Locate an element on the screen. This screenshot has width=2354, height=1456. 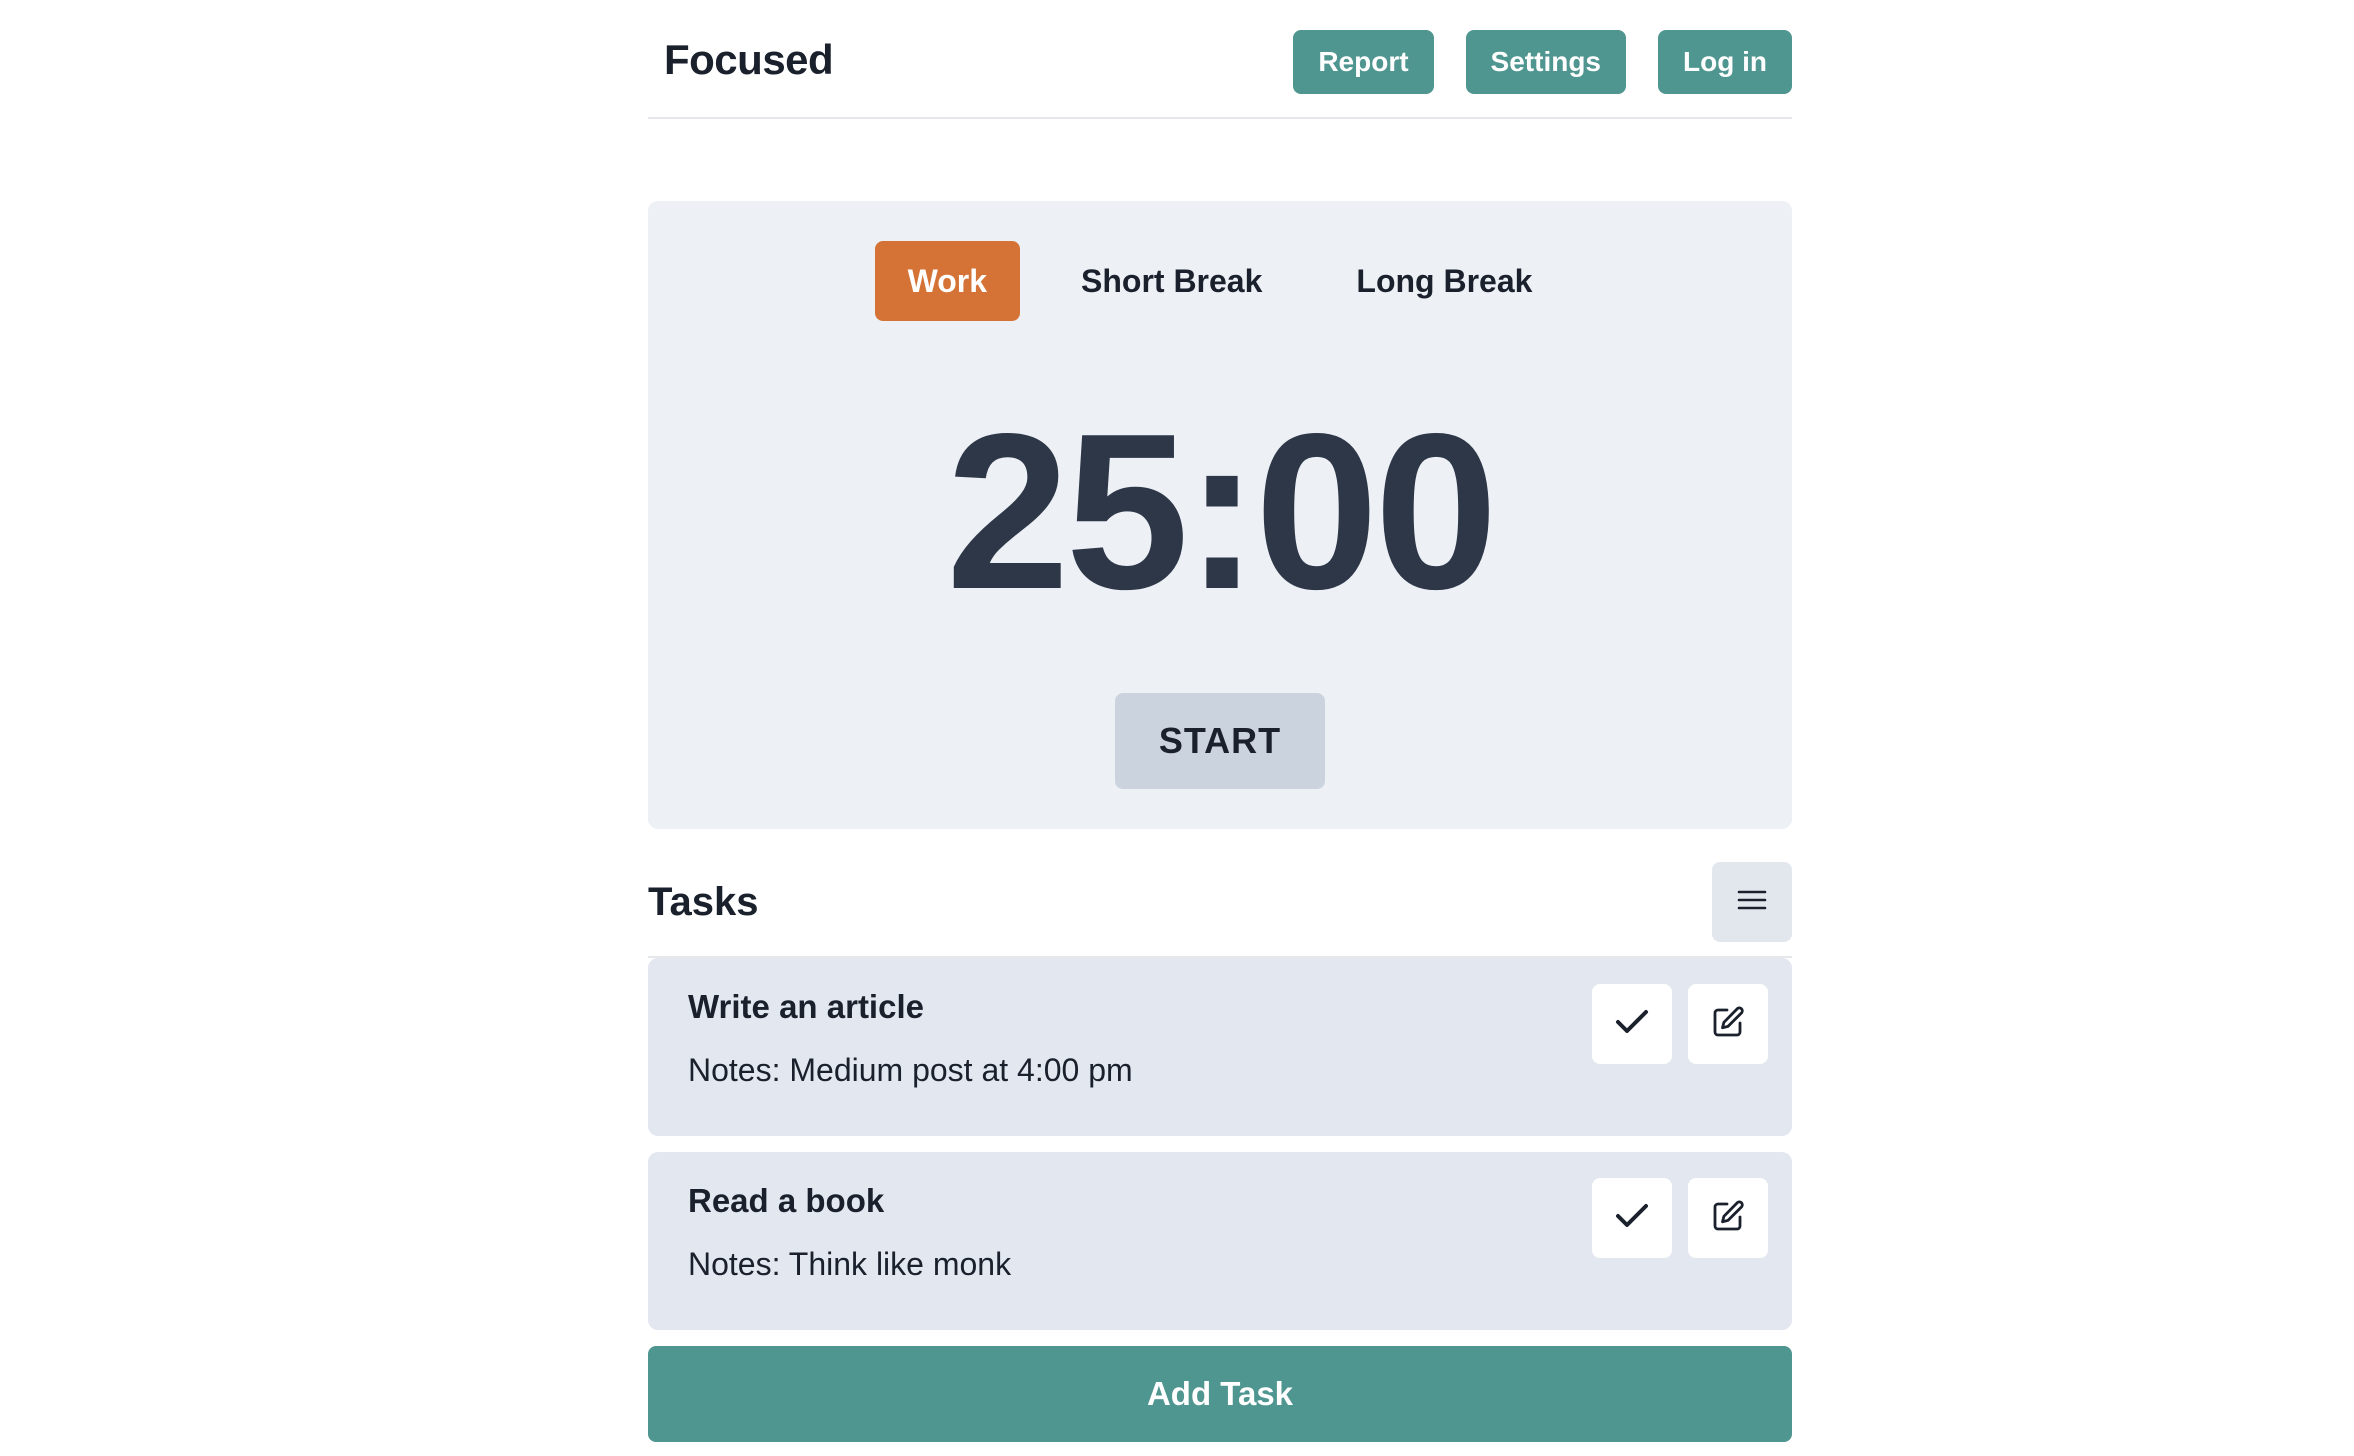
mode-tabs: Work Short Break Long Break is located at coordinates (1220, 281).